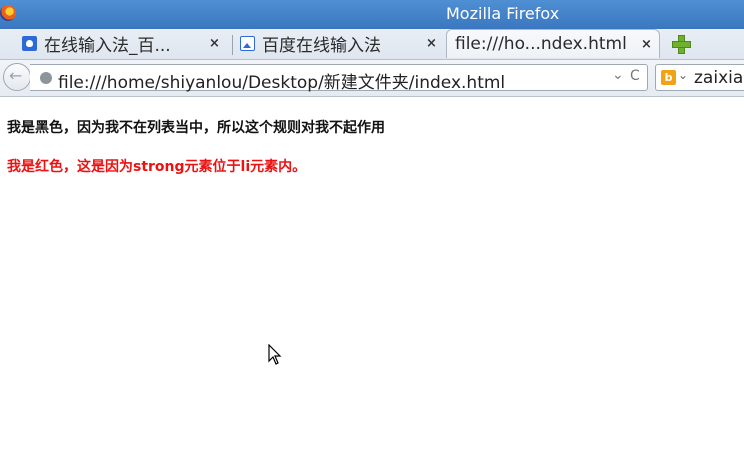 The image size is (744, 459). What do you see at coordinates (157, 167) in the screenshot?
I see `red-text-line: 我是红色，这是因为strong元素位于li元素内。` at bounding box center [157, 167].